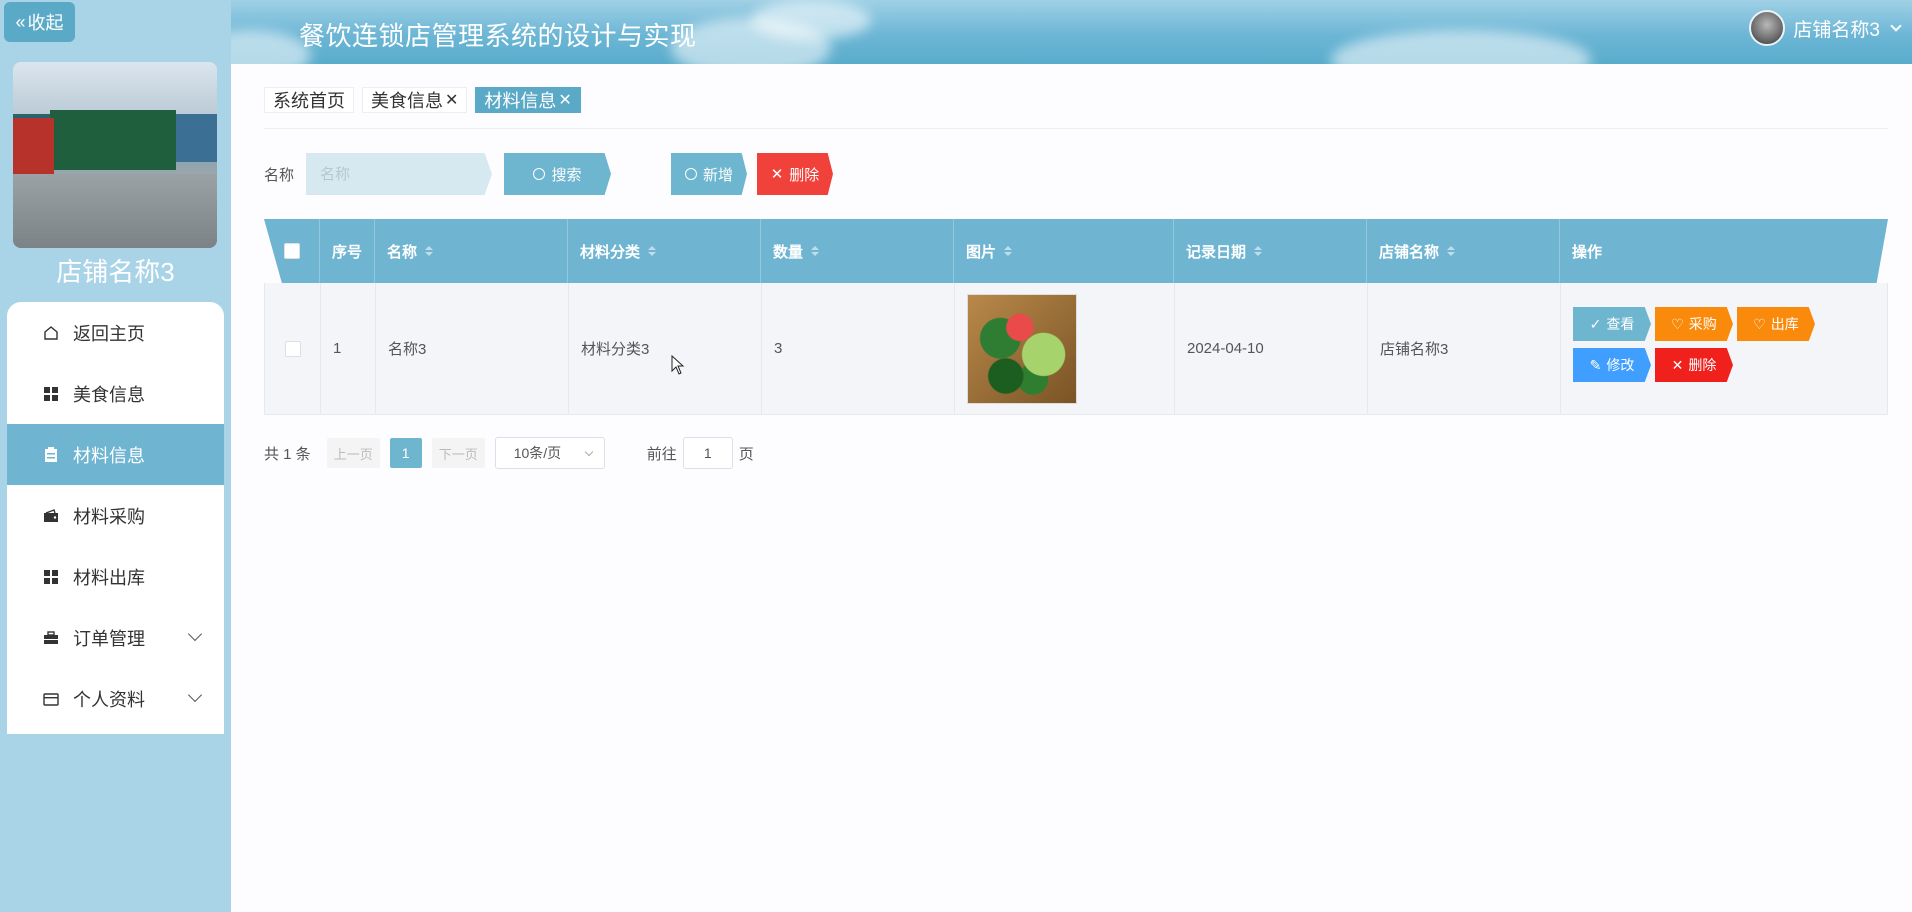  What do you see at coordinates (665, 348) in the screenshot?
I see `cell-category: 材料分类3` at bounding box center [665, 348].